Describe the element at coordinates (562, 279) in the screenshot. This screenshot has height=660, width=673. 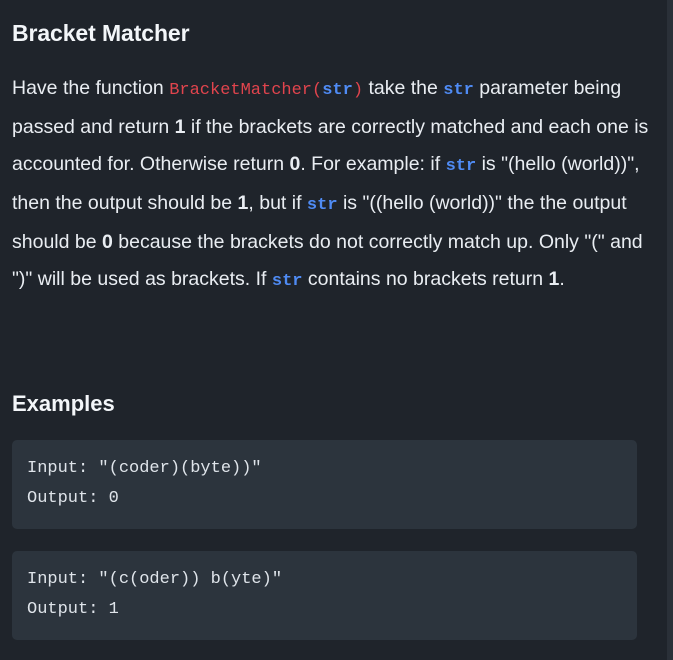
I see `description-text: .` at that location.